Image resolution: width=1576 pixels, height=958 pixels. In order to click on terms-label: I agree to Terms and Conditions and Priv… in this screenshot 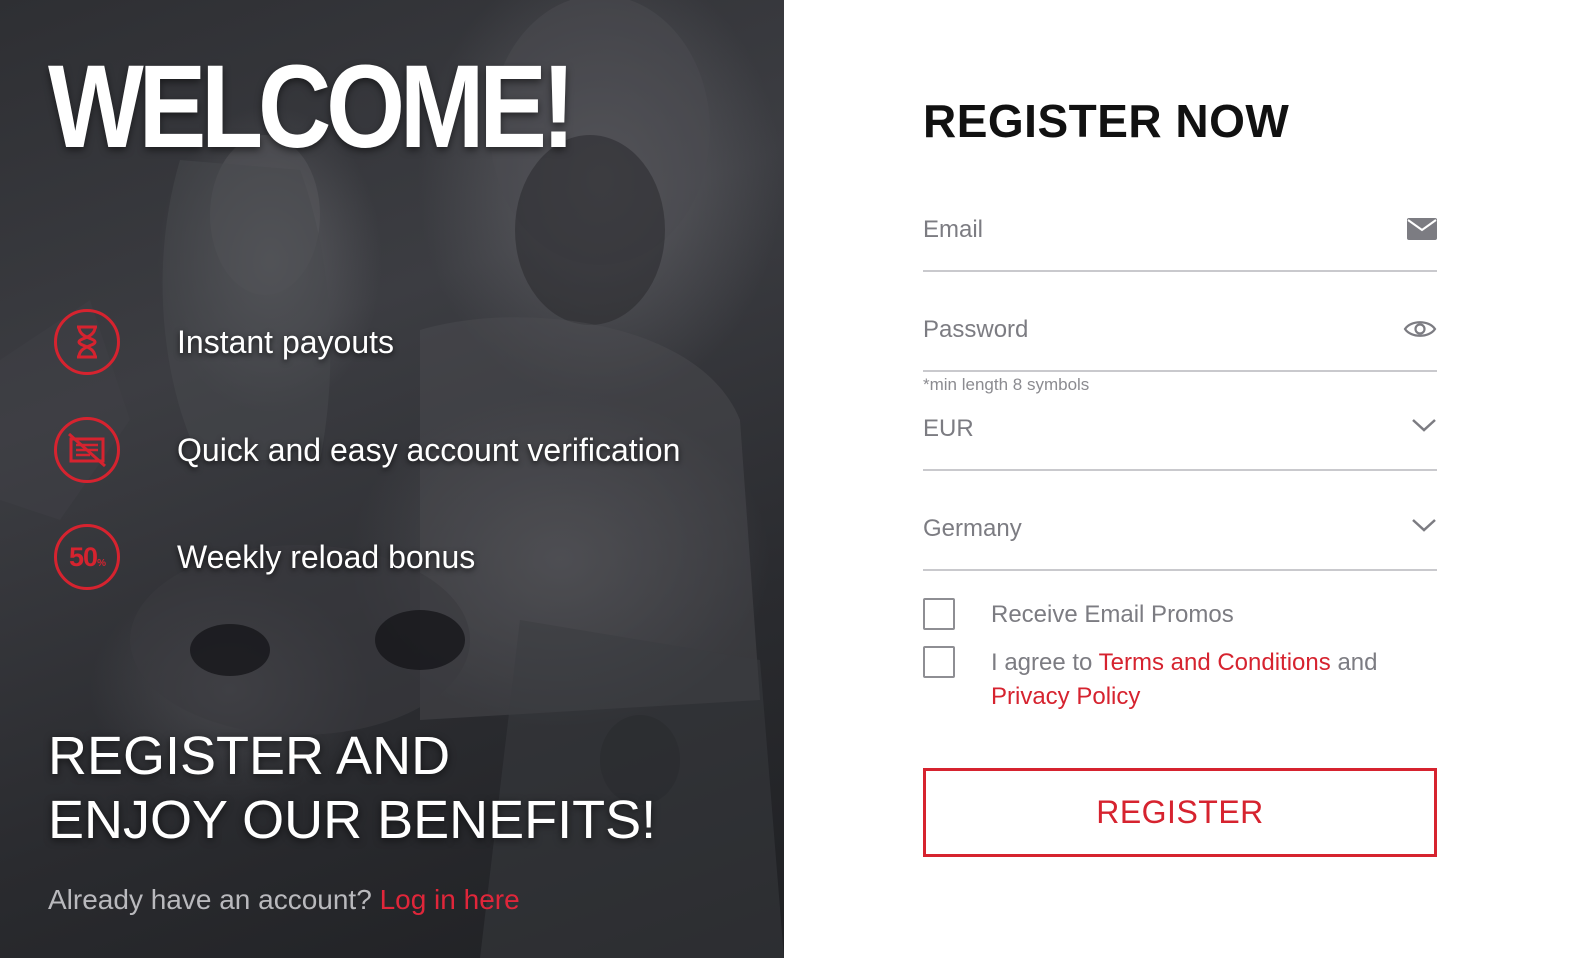, I will do `click(1184, 679)`.